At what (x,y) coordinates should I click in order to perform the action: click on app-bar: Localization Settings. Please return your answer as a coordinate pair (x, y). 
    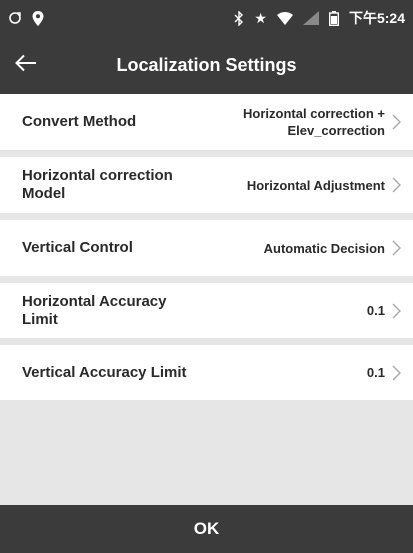
    Looking at the image, I should click on (206, 65).